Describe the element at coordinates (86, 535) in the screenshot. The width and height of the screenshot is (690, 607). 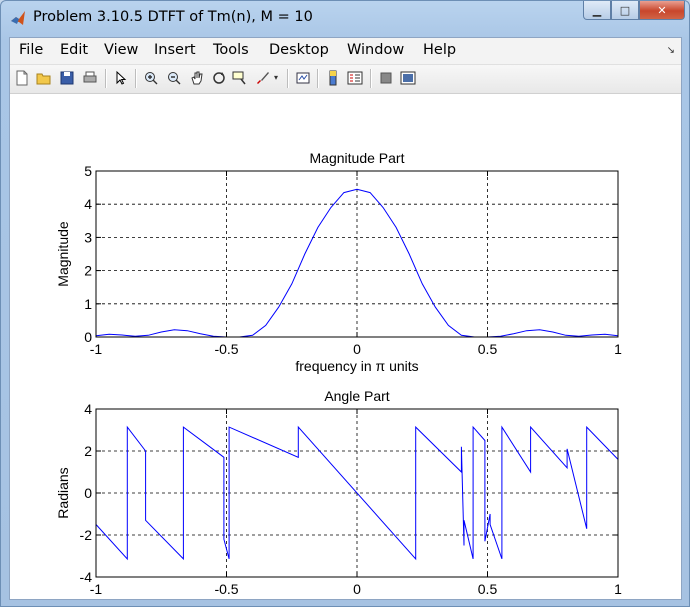
I see `y-tick-label: -2` at that location.